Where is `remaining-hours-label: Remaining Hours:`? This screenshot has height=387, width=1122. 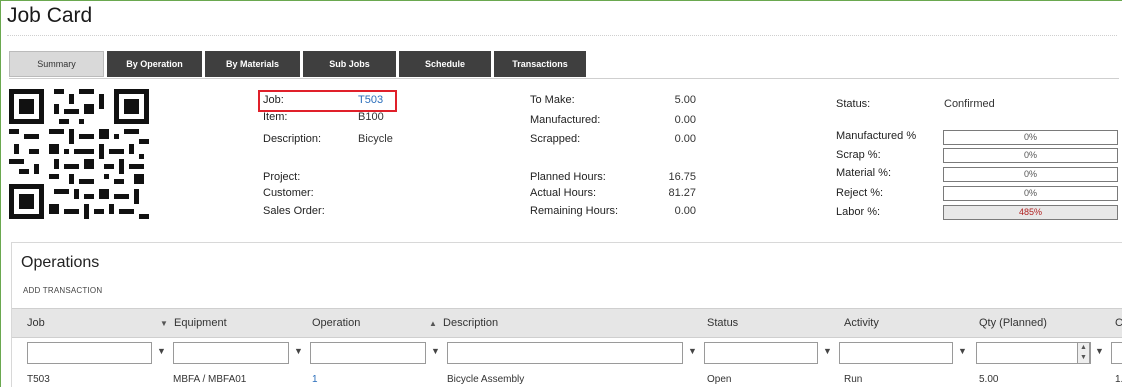
remaining-hours-label: Remaining Hours: is located at coordinates (574, 211).